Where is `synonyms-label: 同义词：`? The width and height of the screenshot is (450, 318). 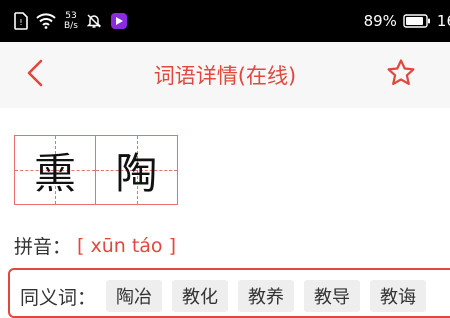 synonyms-label: 同义词： is located at coordinates (58, 297).